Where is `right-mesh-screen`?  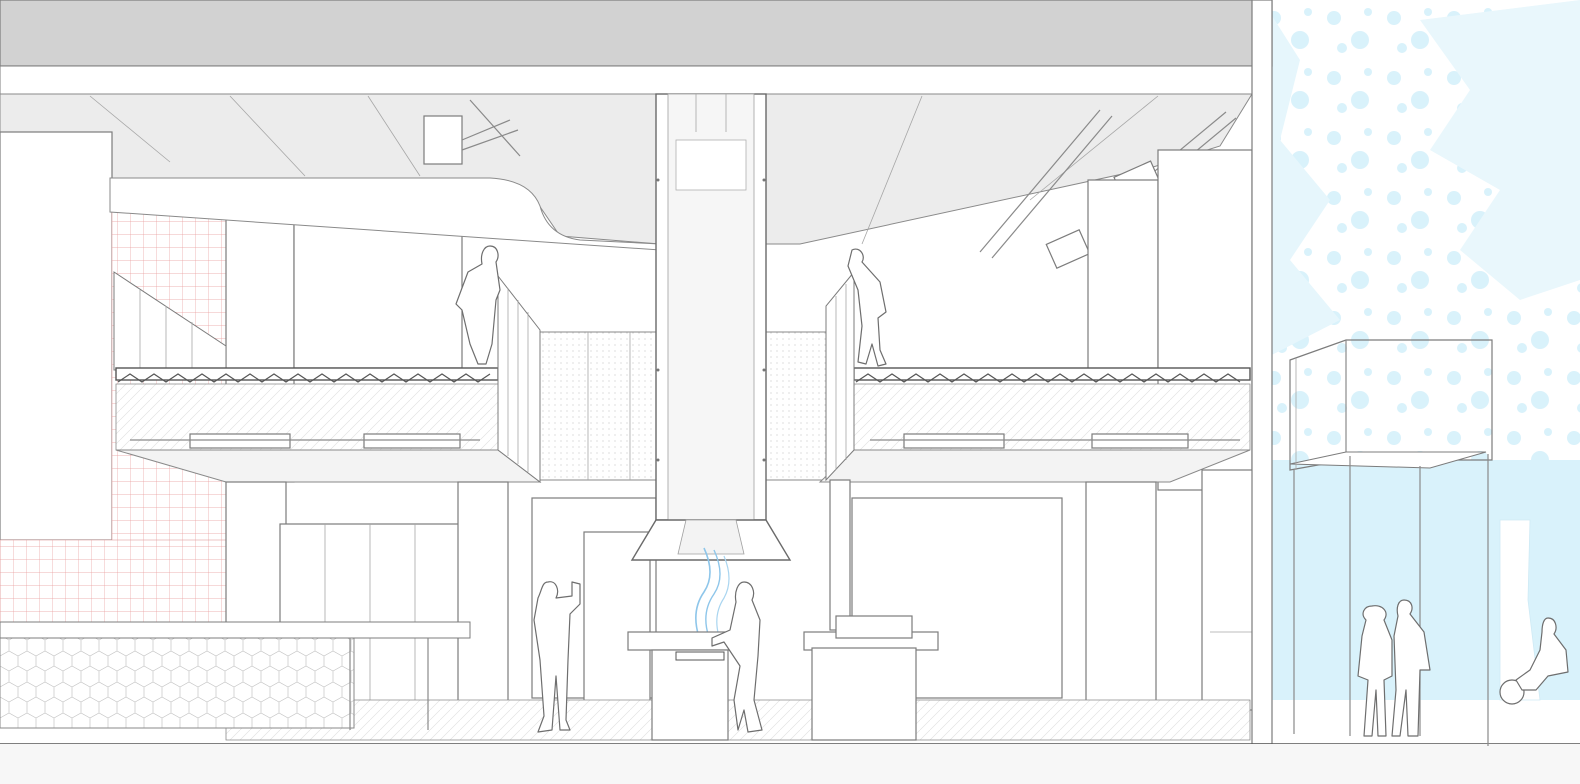
right-mesh-screen is located at coordinates (796, 406).